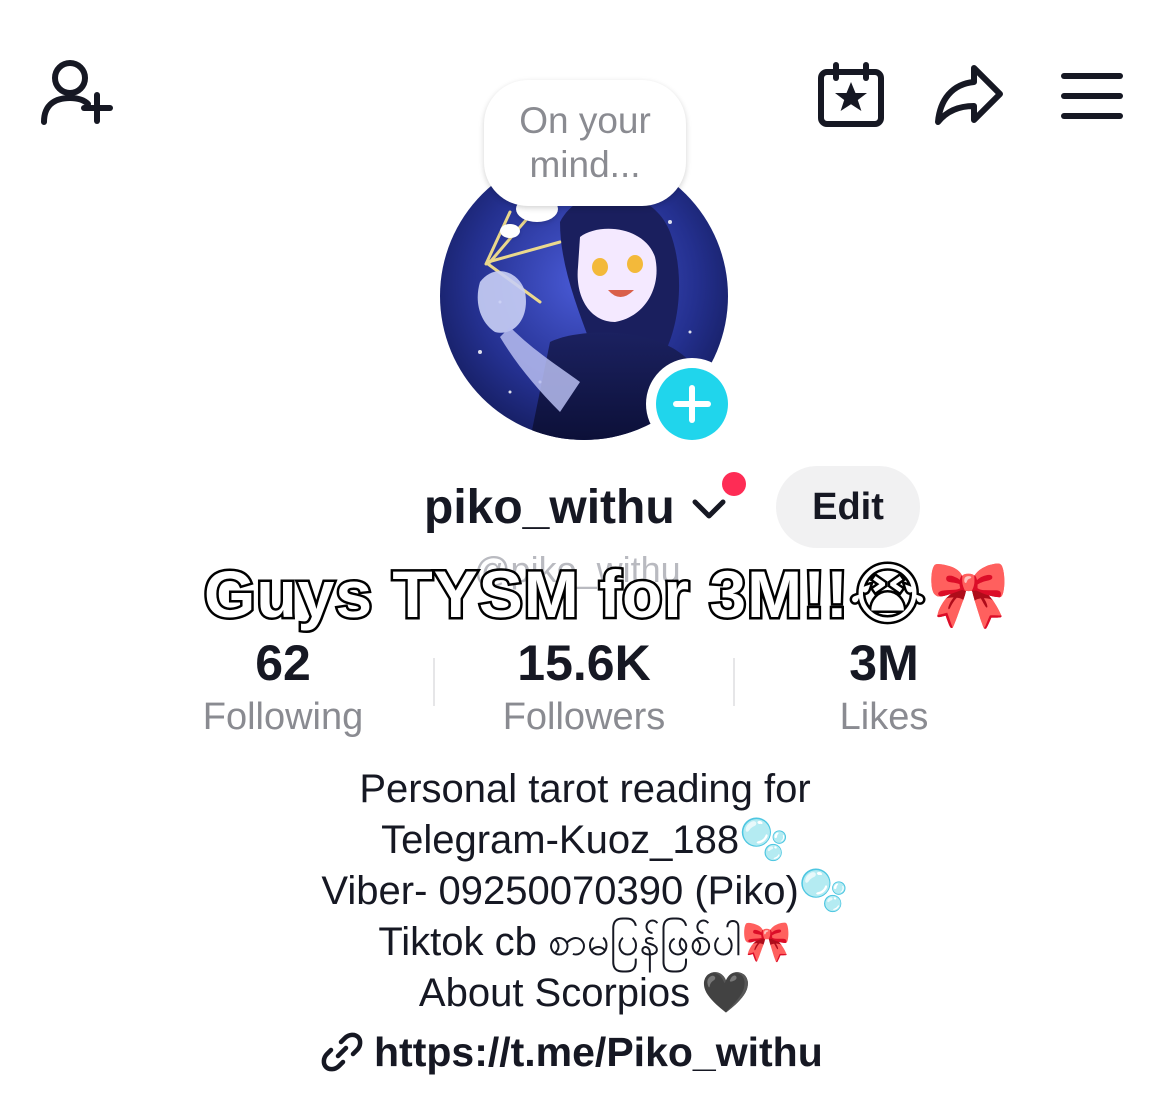 This screenshot has height=1094, width=1170. Describe the element at coordinates (549, 508) in the screenshot. I see `username: piko_withu` at that location.